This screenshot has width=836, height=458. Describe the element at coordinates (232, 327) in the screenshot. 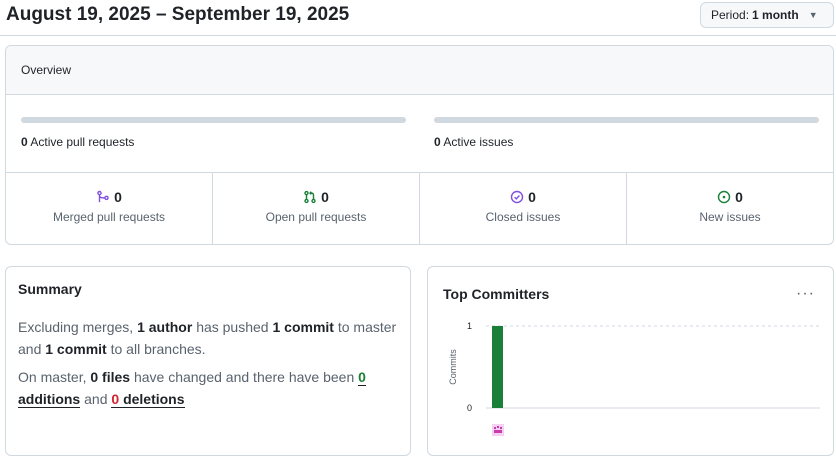

I see `summary-text: has pushed` at that location.